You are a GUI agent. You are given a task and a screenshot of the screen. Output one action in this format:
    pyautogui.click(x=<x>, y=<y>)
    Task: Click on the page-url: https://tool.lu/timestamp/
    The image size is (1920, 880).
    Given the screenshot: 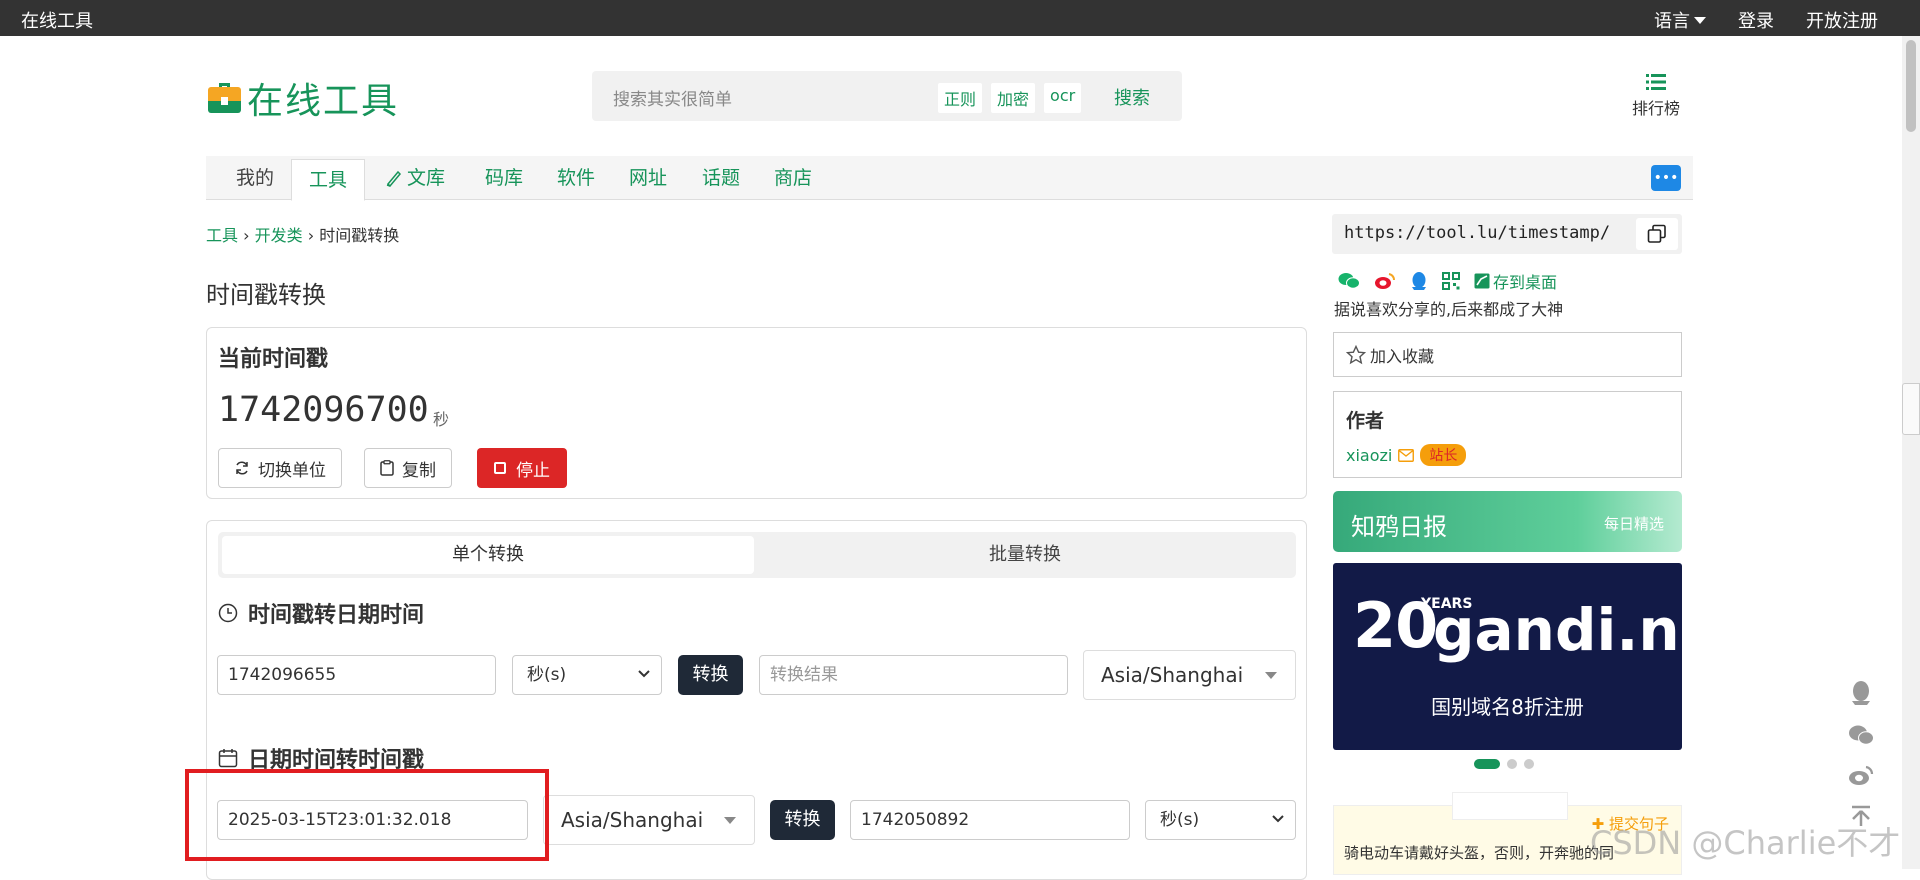 What is the action you would take?
    pyautogui.click(x=1477, y=233)
    